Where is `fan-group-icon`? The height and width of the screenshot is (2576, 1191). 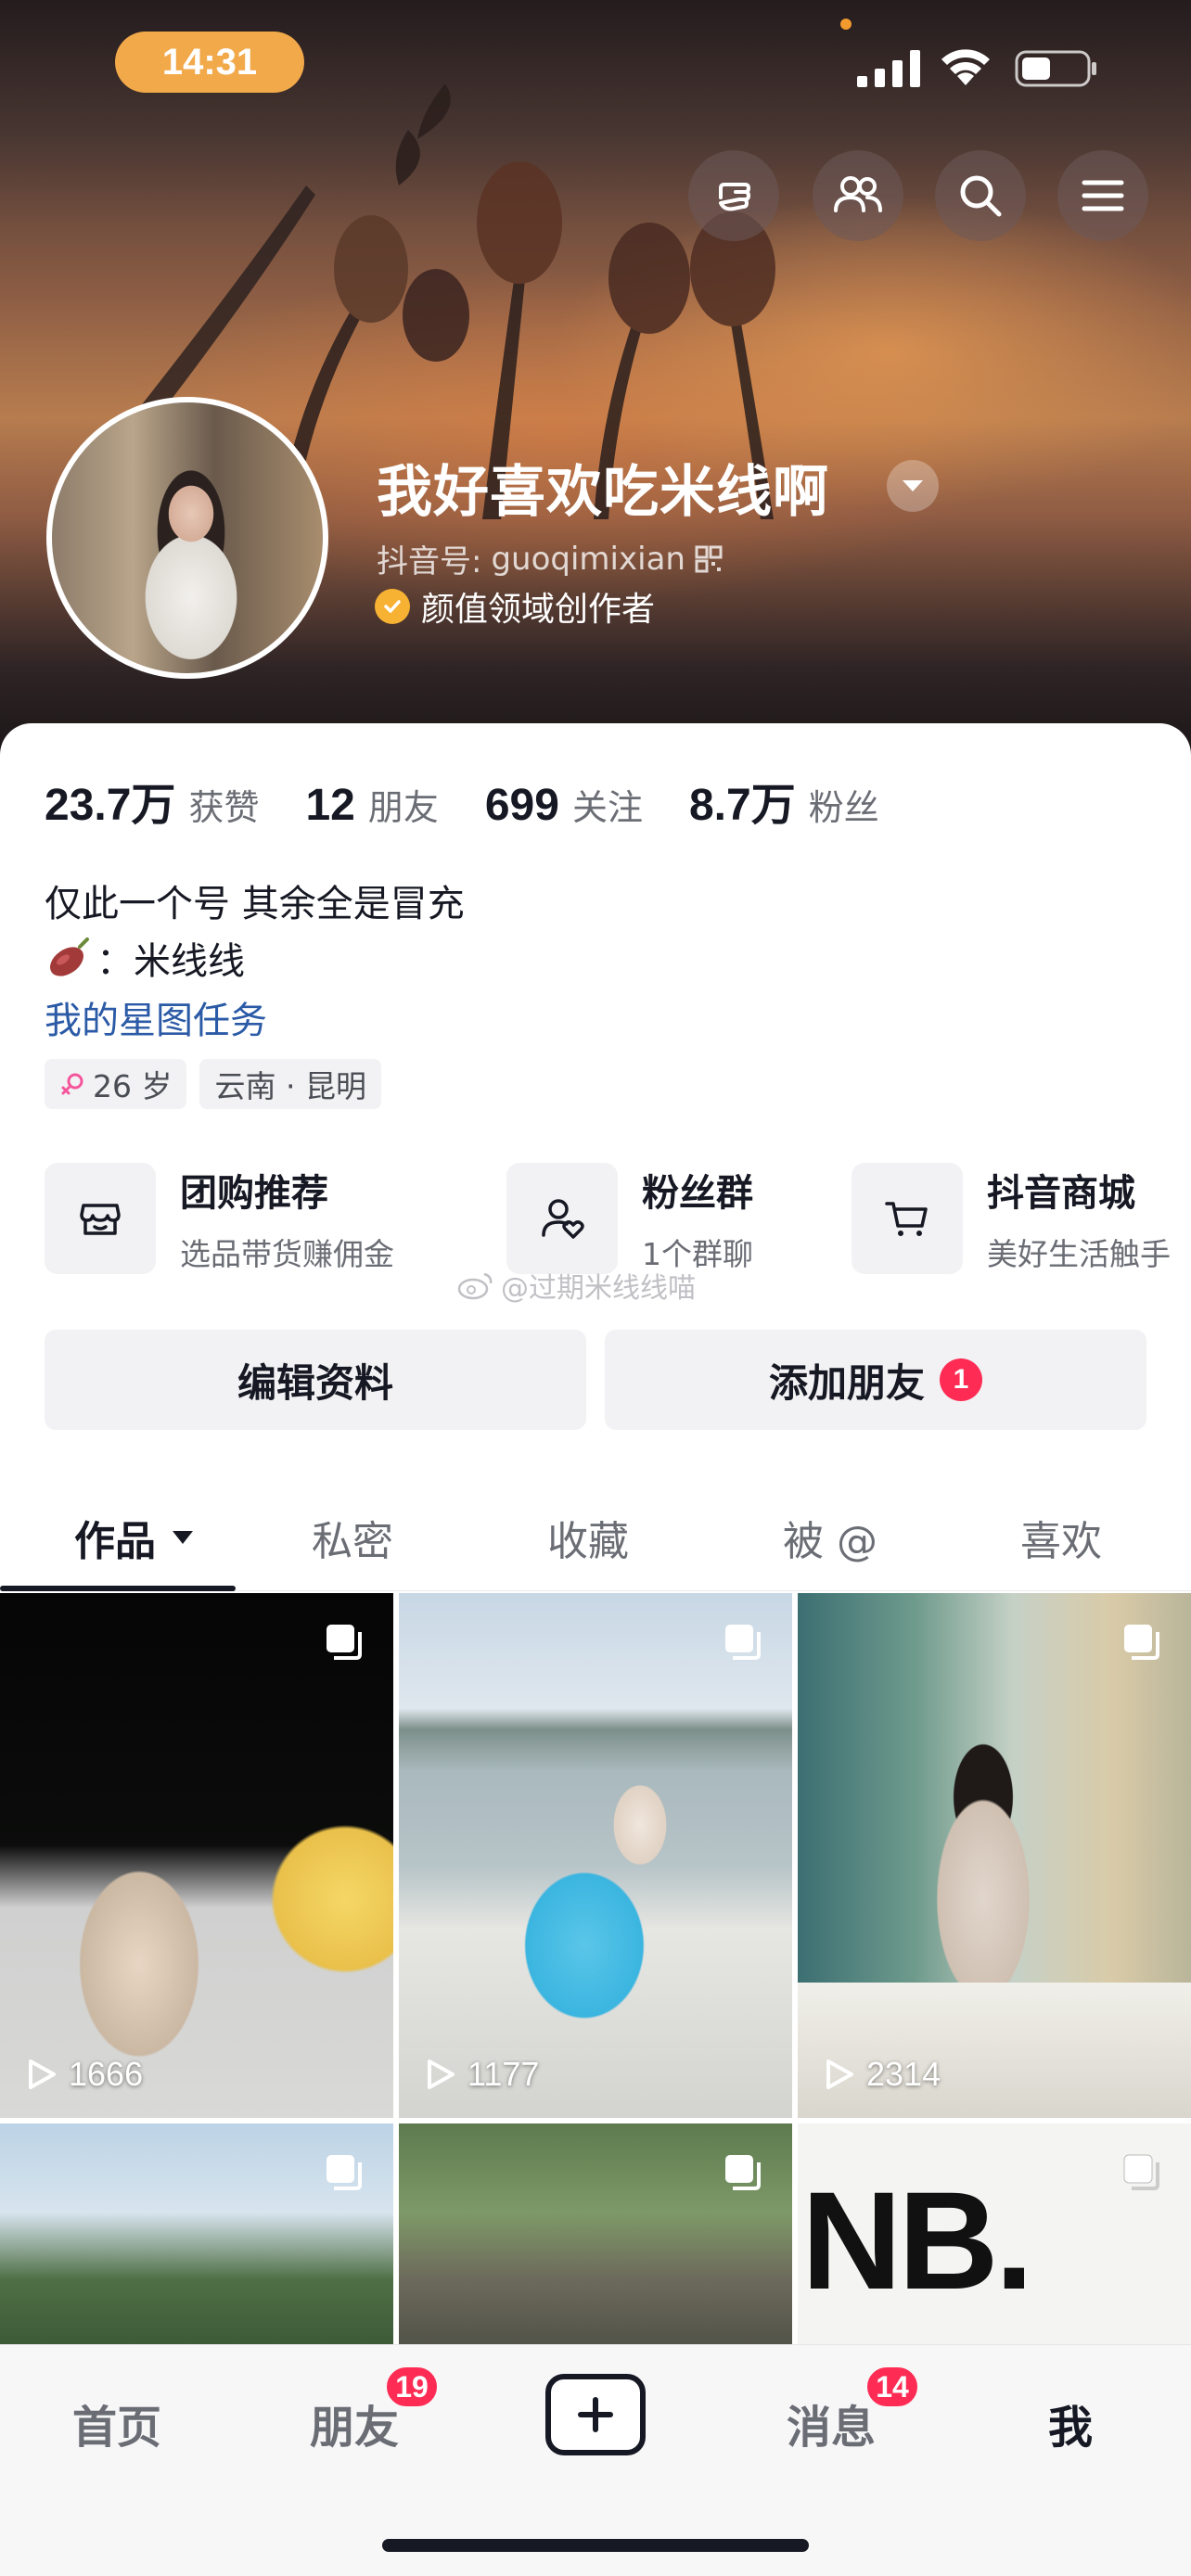
fan-group-icon is located at coordinates (562, 1218).